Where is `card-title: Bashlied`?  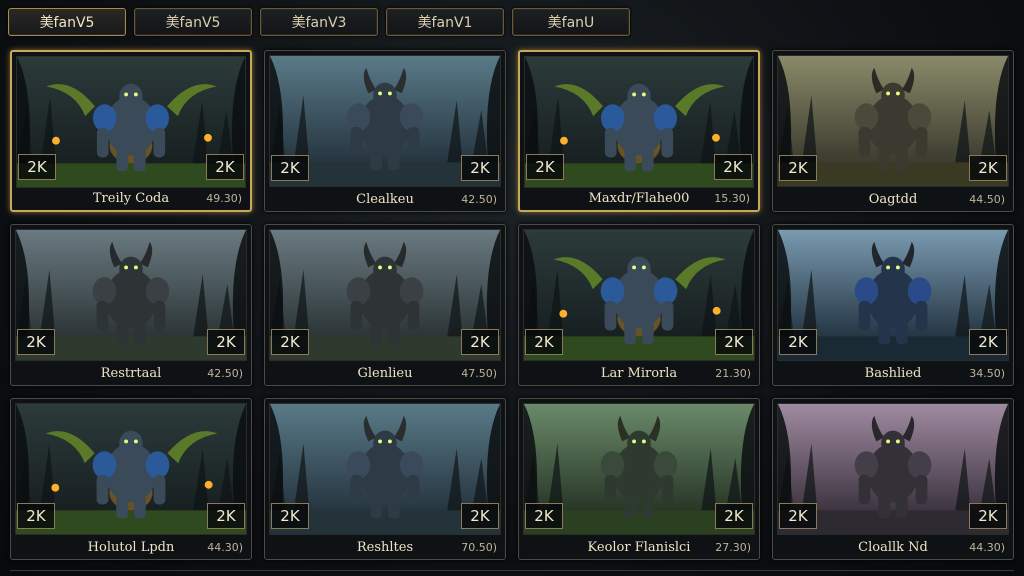 card-title: Bashlied is located at coordinates (893, 373).